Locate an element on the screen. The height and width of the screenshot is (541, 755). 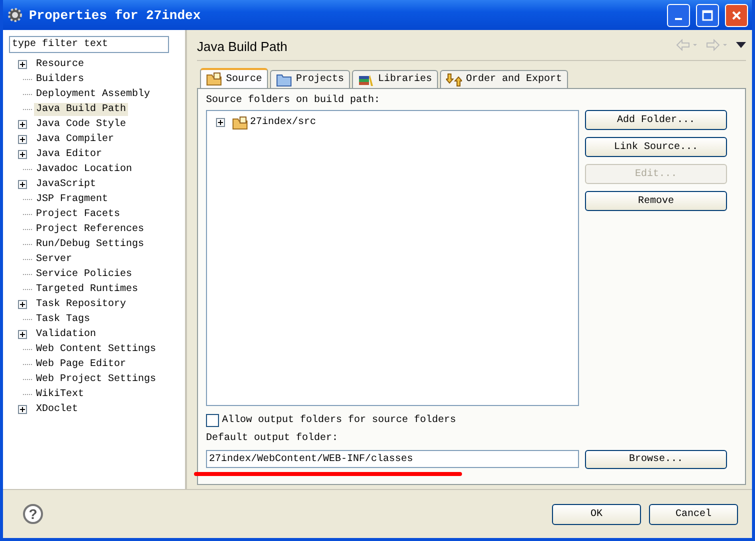
gear-icon is located at coordinates (15, 15).